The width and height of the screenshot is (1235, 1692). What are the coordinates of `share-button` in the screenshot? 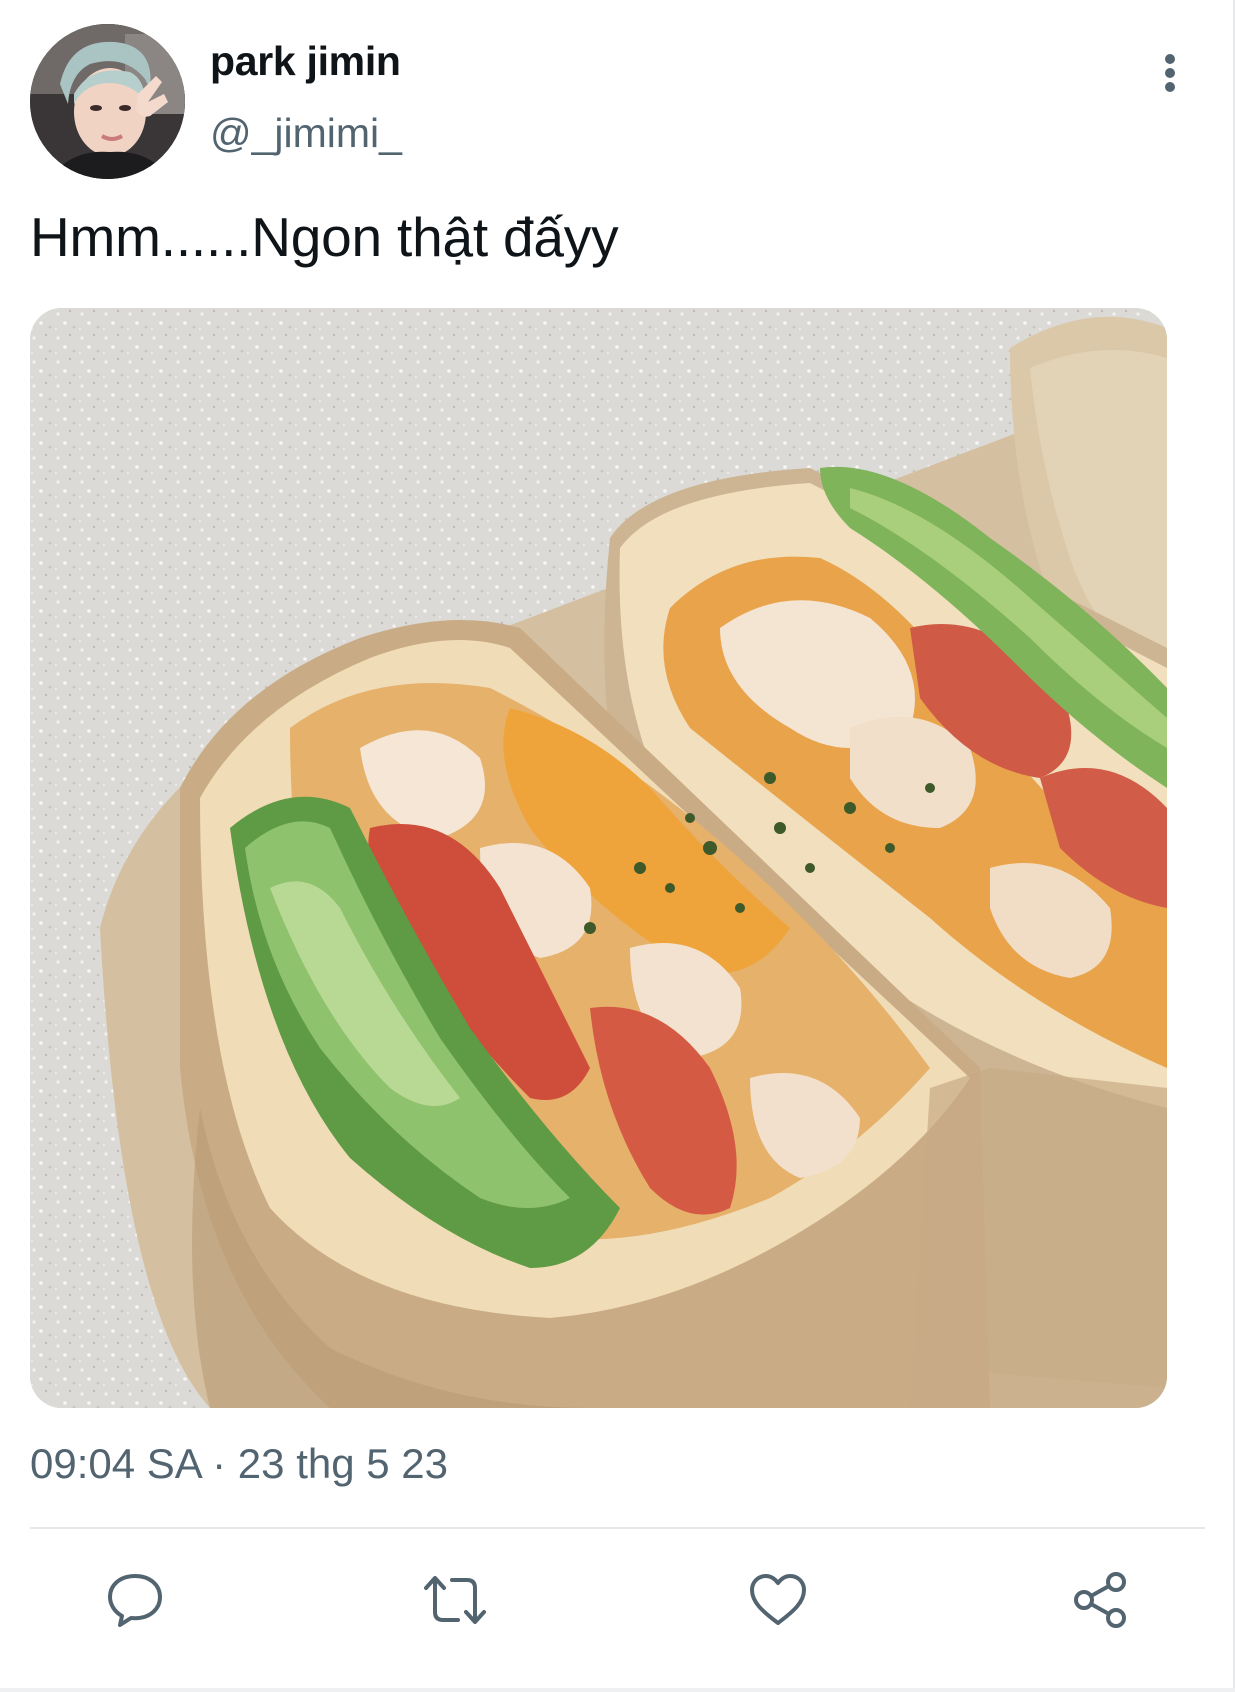 It's located at (1100, 1600).